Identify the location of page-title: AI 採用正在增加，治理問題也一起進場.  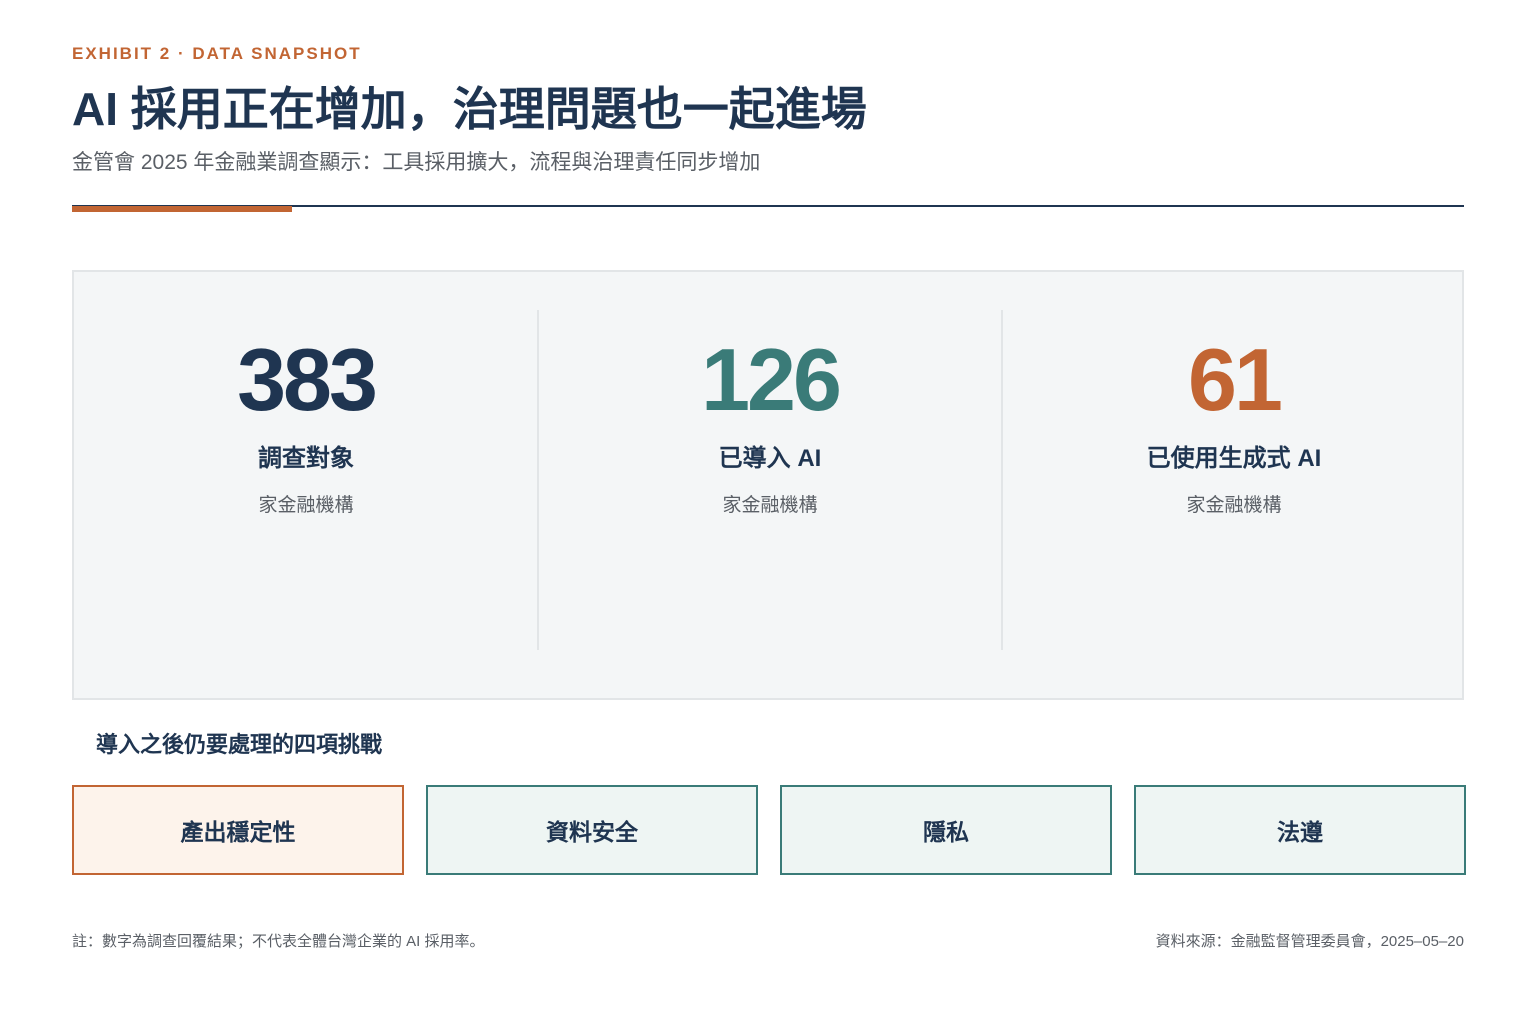
(469, 109).